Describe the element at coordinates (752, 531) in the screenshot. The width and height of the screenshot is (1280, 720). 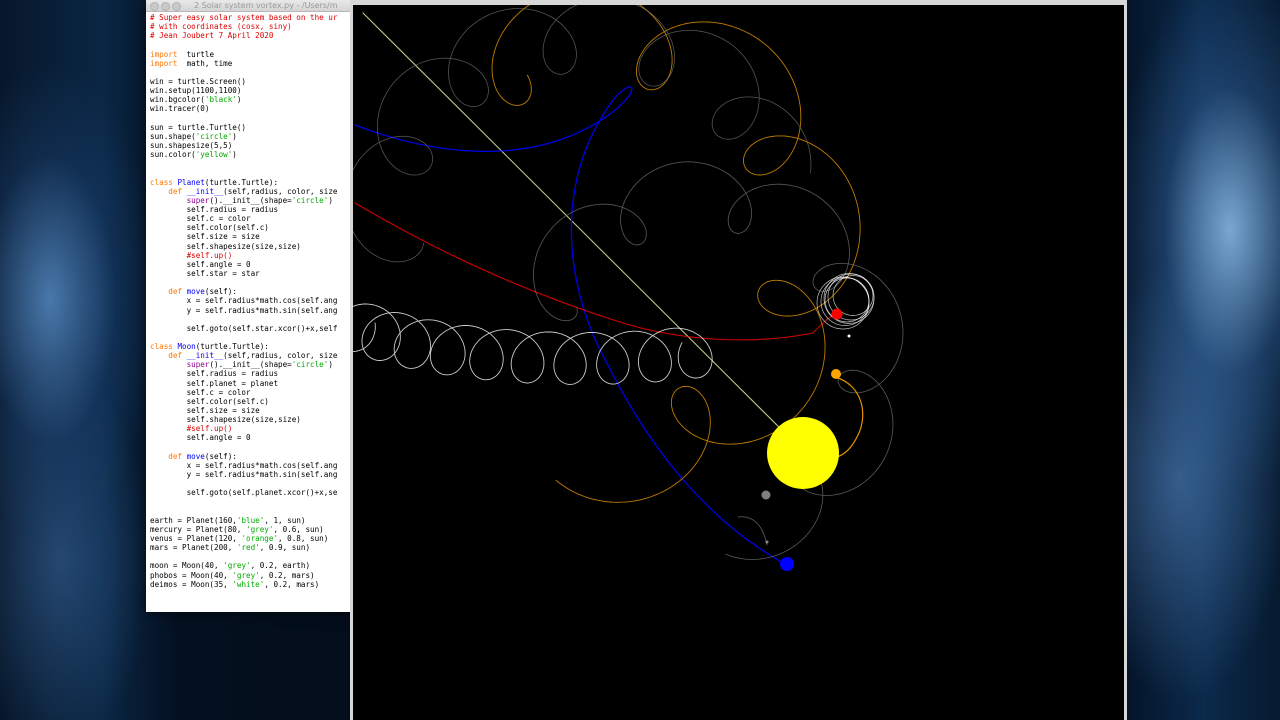
I see `earth-moon-tail` at that location.